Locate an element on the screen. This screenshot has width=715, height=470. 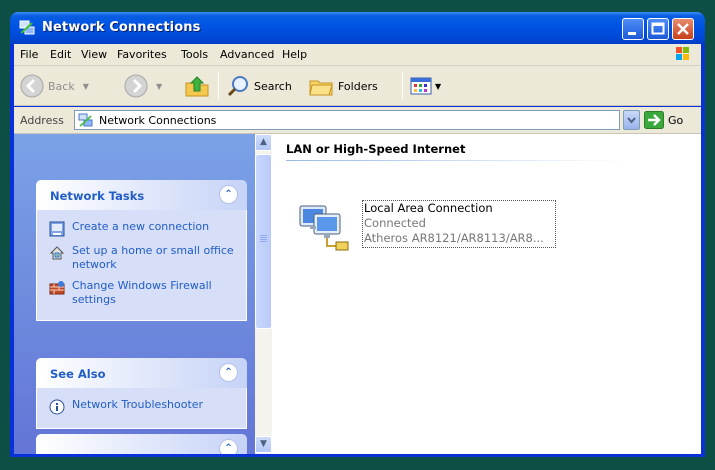
toolbar: Back ▼ ▼ Search Folders ▼ is located at coordinates (357, 86).